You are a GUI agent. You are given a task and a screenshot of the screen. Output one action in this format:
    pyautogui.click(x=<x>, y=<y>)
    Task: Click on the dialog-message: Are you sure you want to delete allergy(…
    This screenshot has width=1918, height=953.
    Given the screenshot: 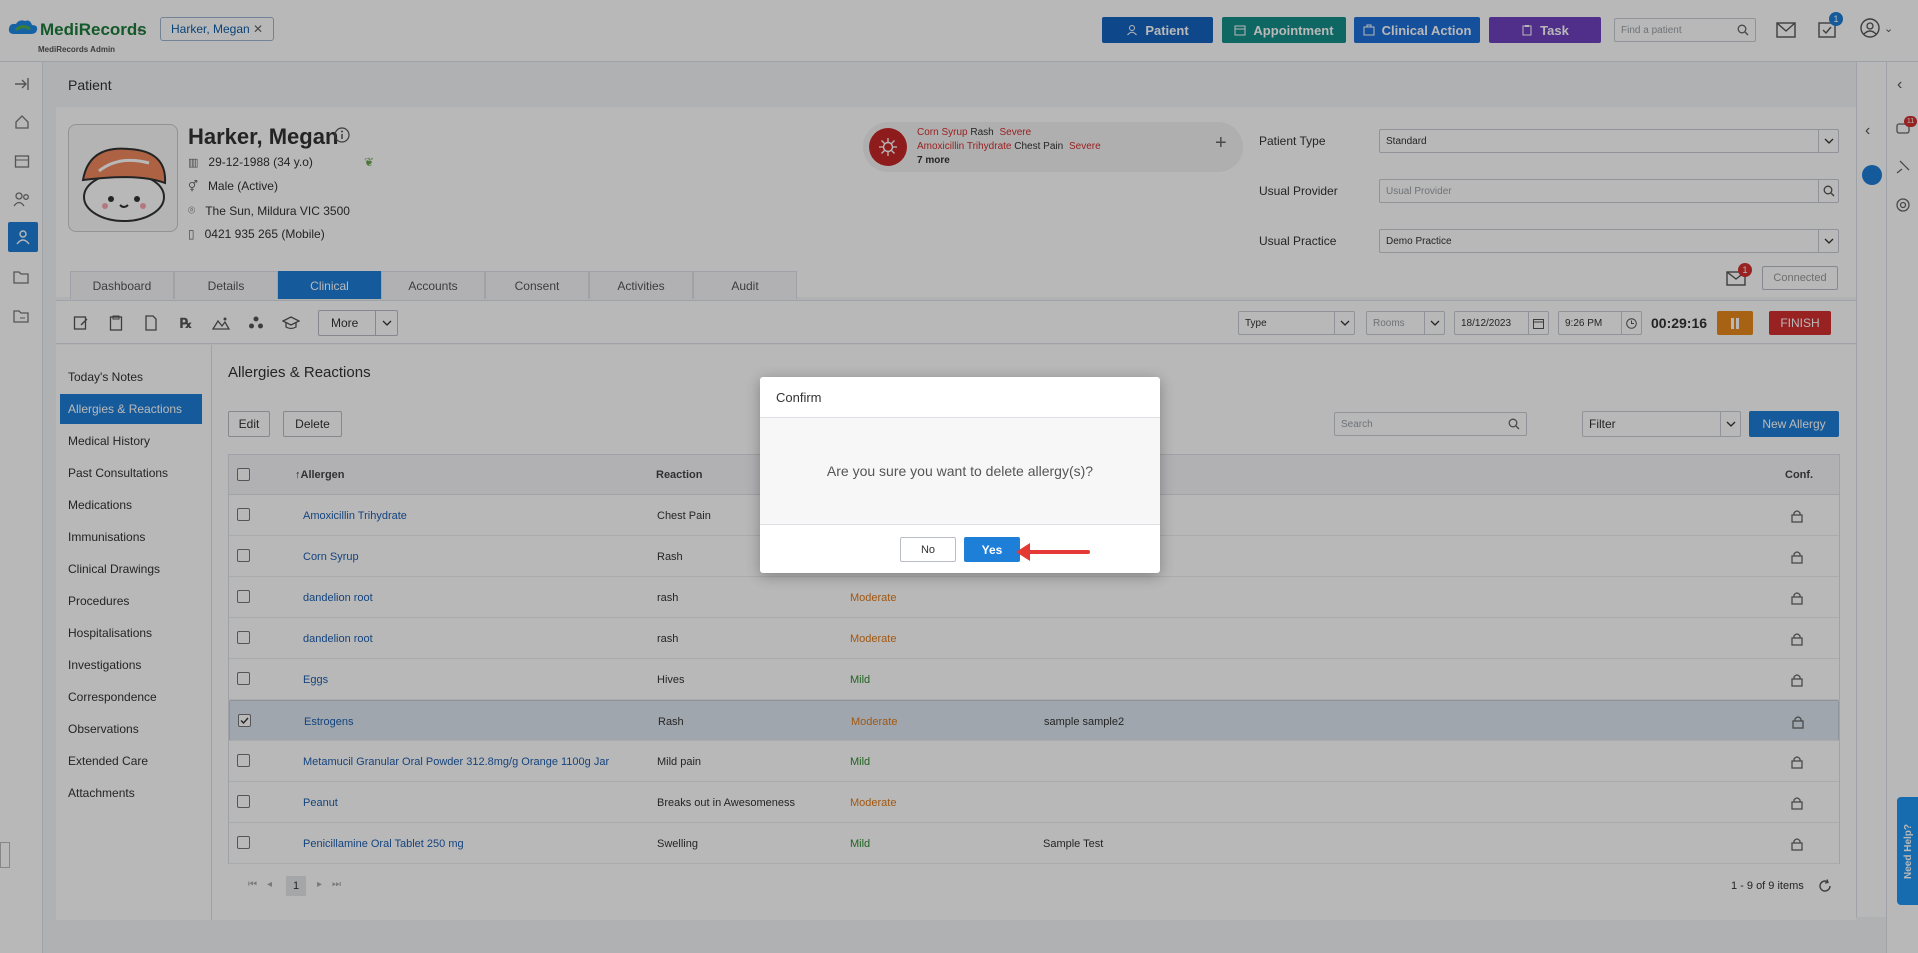 What is the action you would take?
    pyautogui.click(x=960, y=471)
    